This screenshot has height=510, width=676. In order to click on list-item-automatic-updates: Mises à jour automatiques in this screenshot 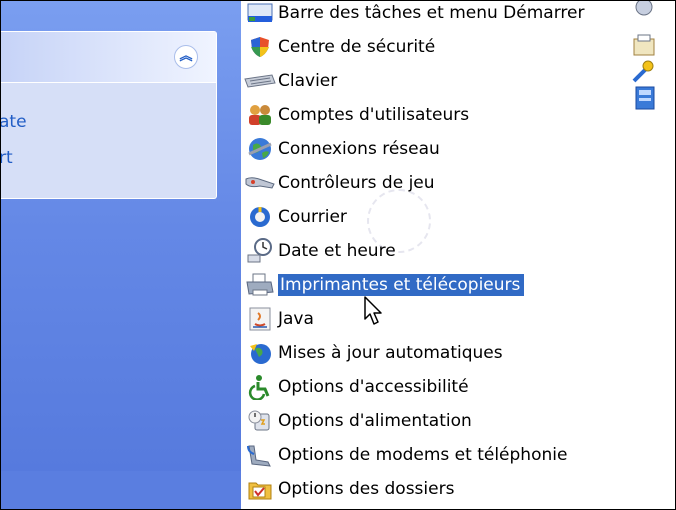, I will do `click(374, 353)`.